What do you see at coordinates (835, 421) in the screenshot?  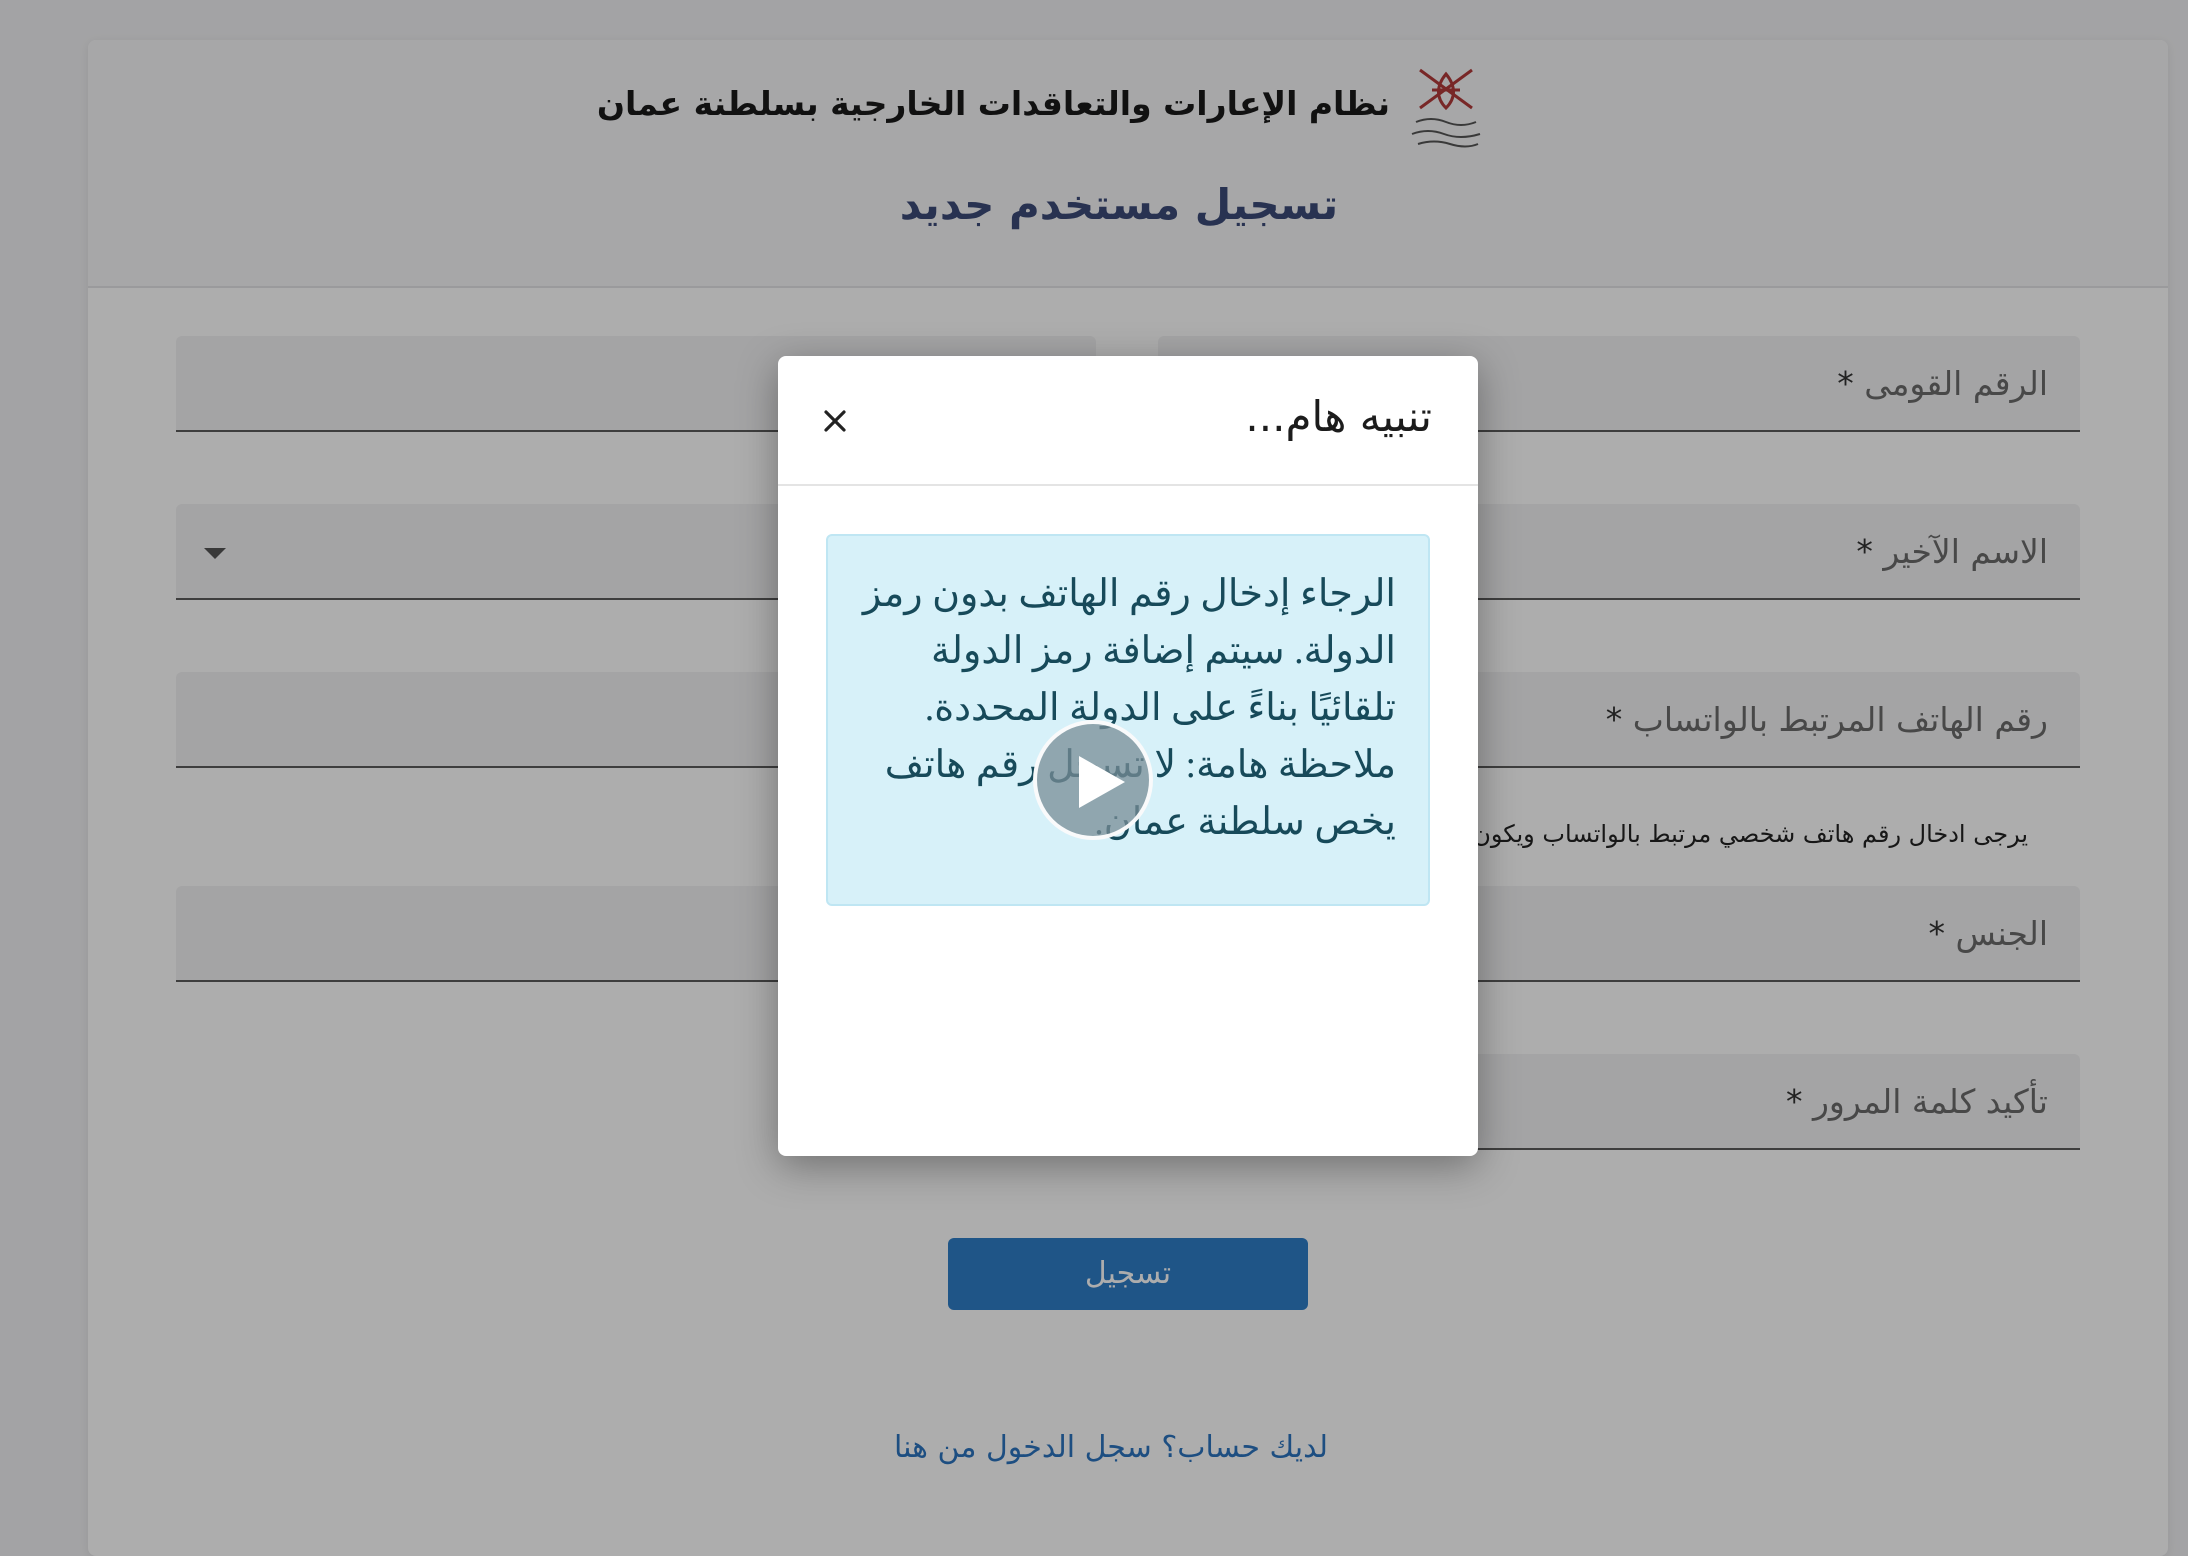 I see `close-icon` at bounding box center [835, 421].